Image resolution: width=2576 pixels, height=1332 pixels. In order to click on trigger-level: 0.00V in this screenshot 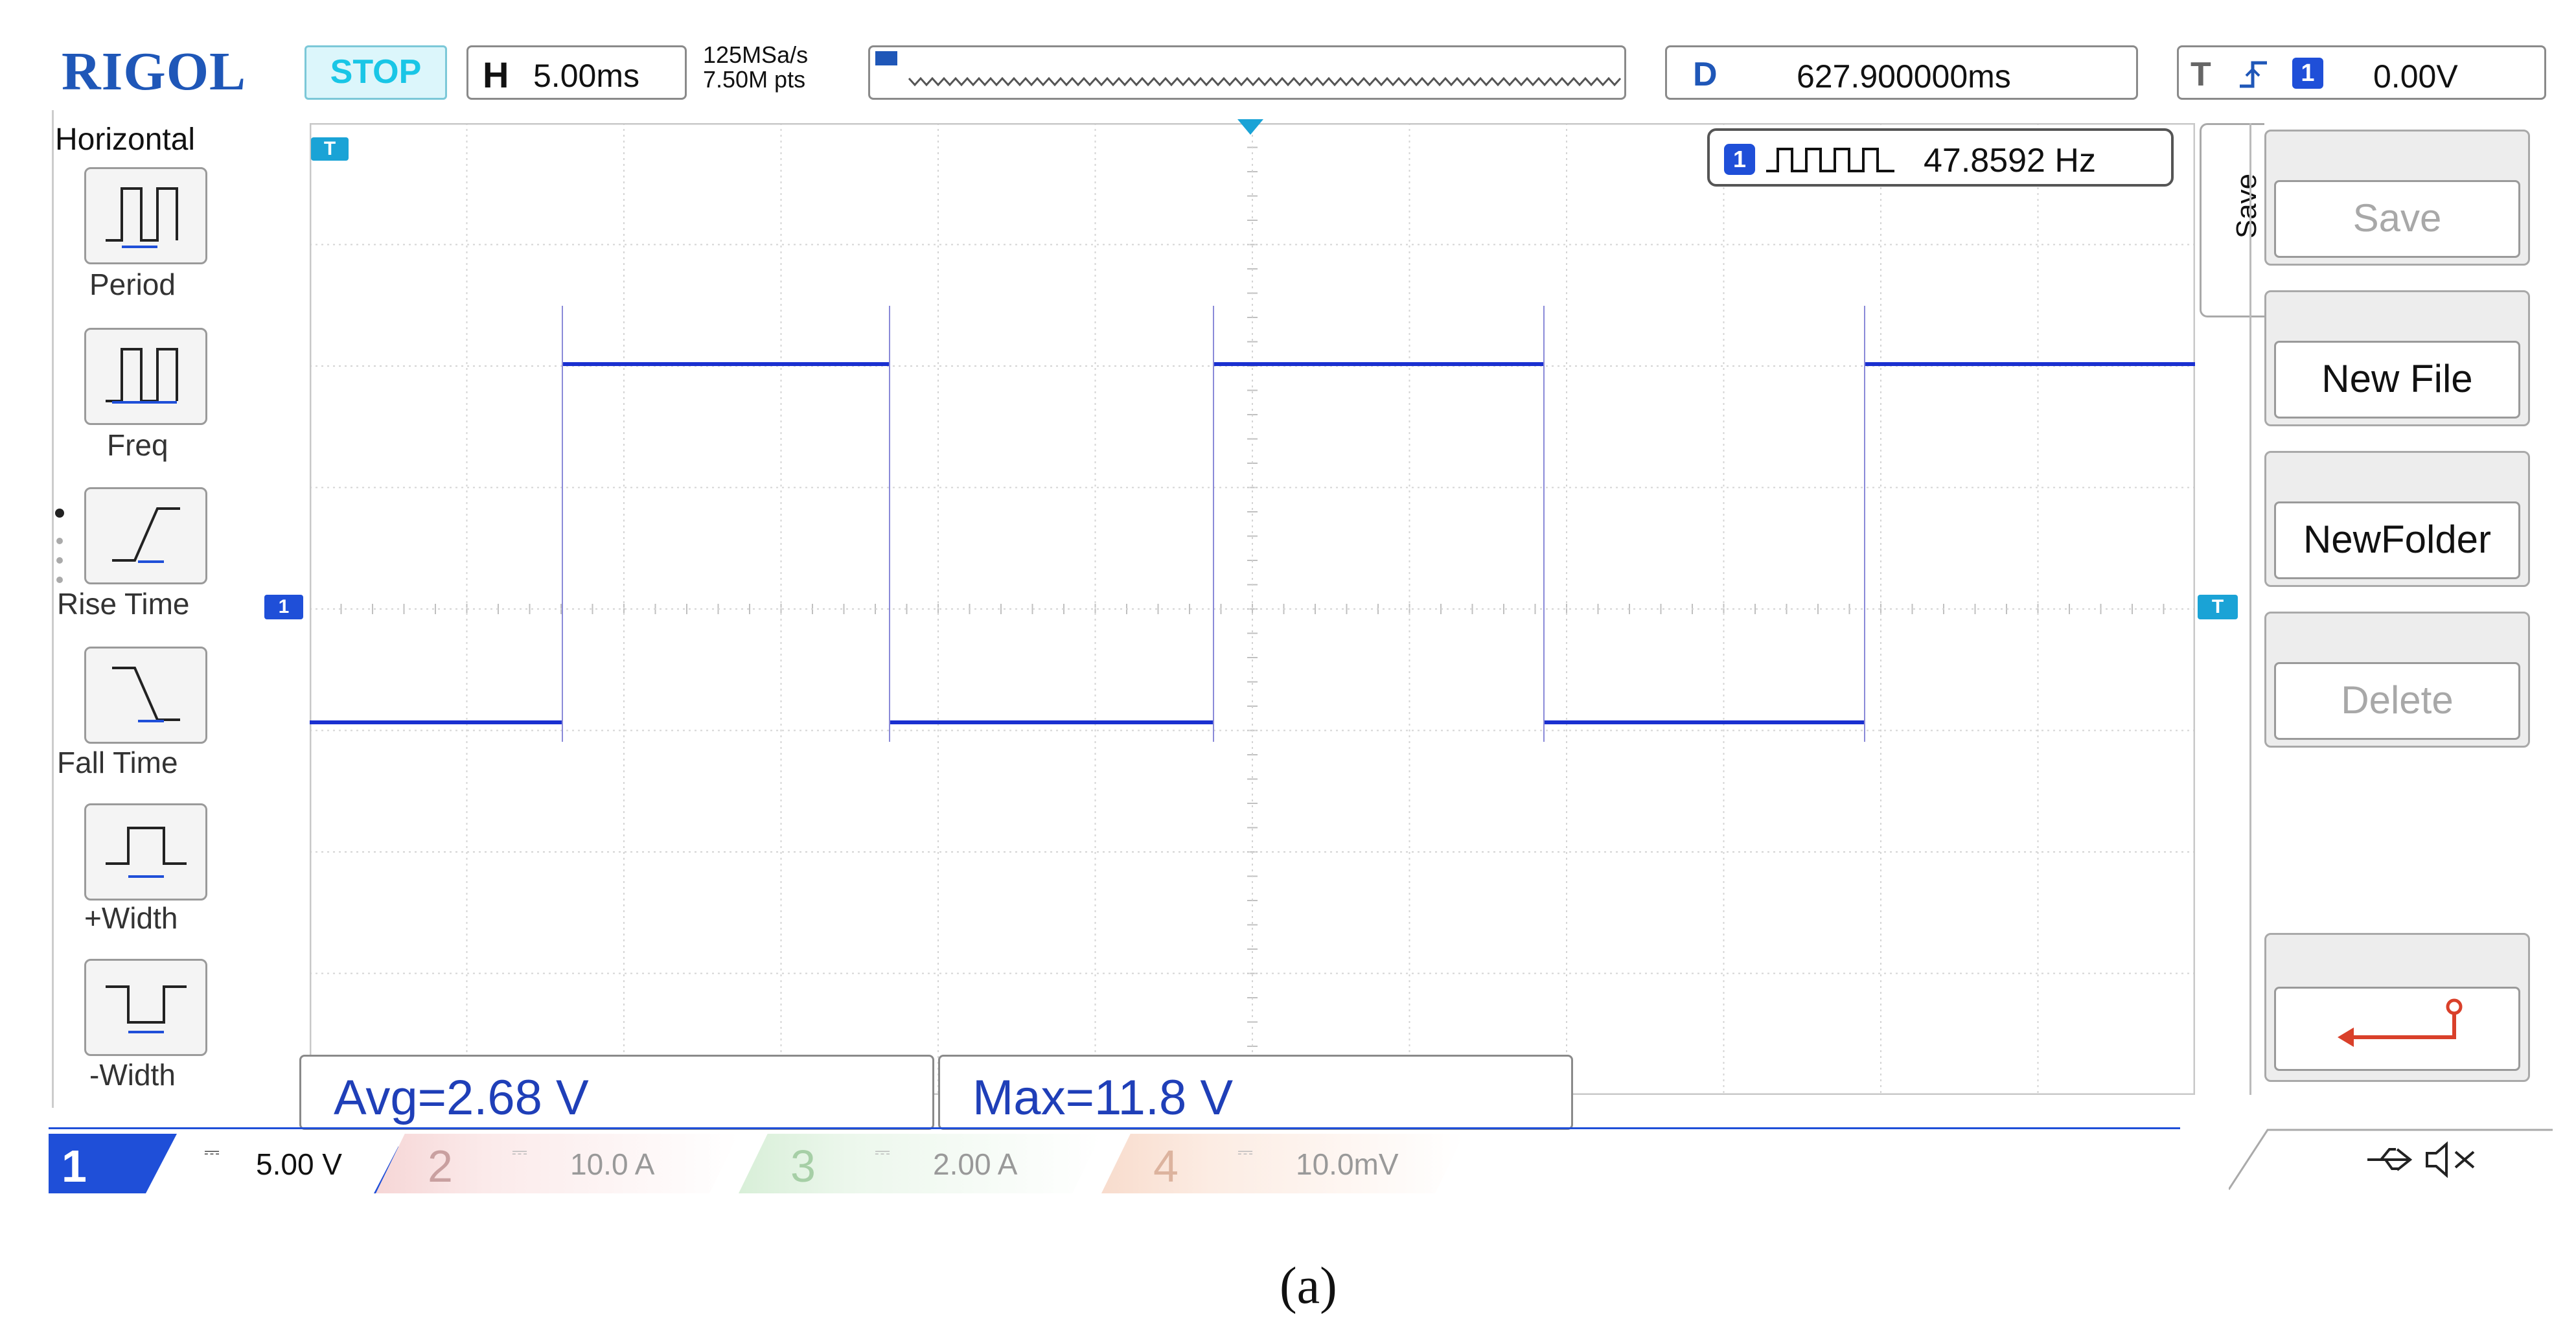, I will do `click(2415, 76)`.